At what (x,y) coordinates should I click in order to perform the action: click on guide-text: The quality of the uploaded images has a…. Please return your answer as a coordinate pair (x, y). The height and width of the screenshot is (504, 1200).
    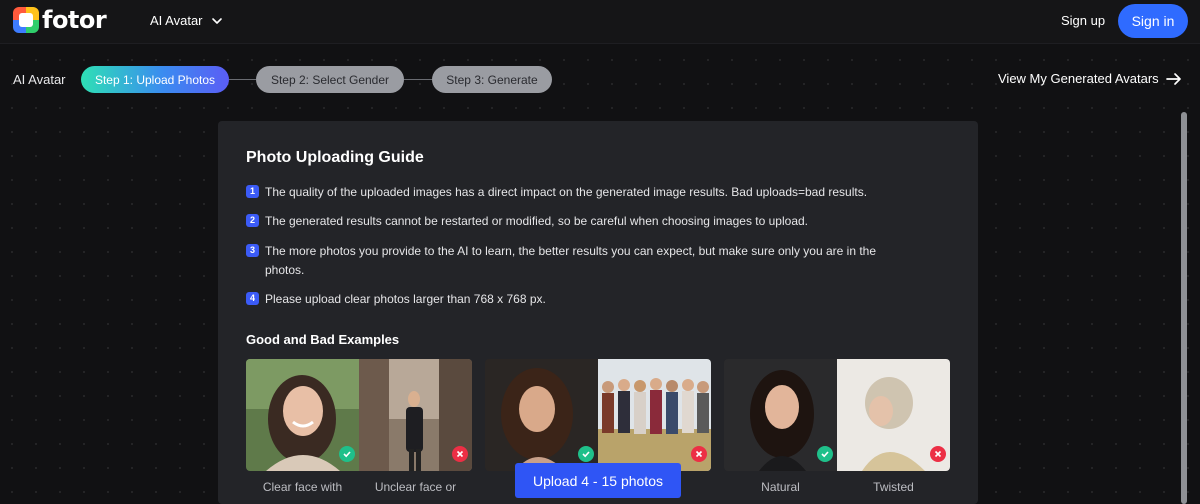
    Looking at the image, I should click on (566, 192).